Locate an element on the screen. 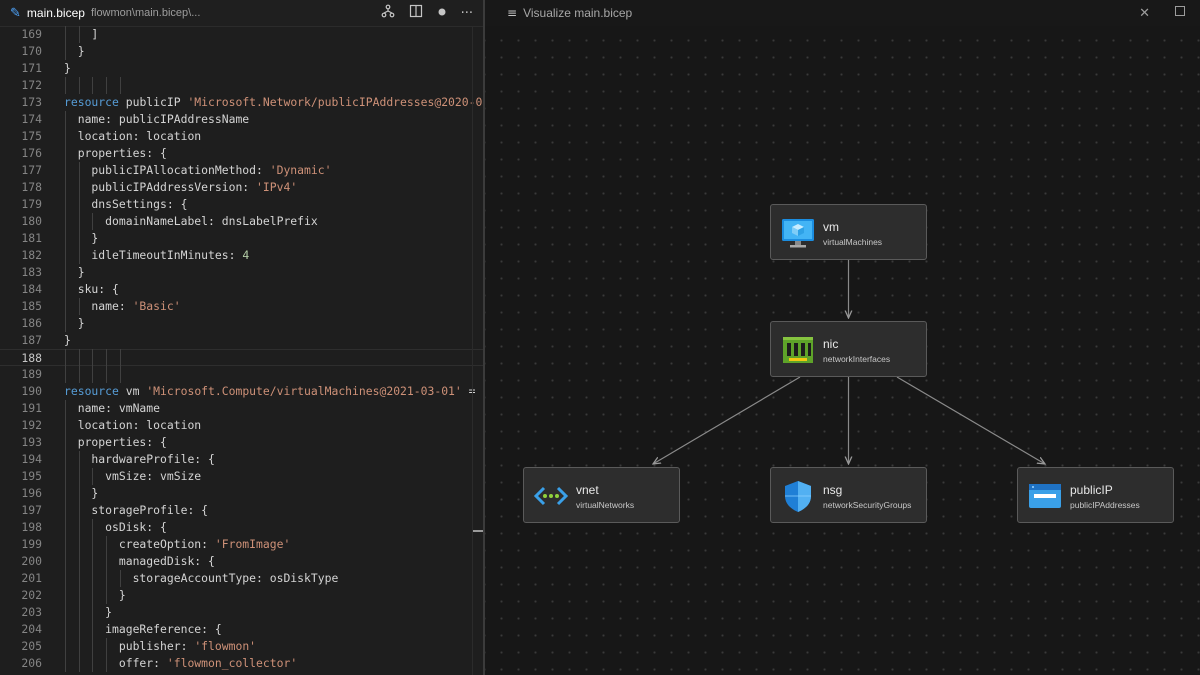  split-editor-icon is located at coordinates (416, 13).